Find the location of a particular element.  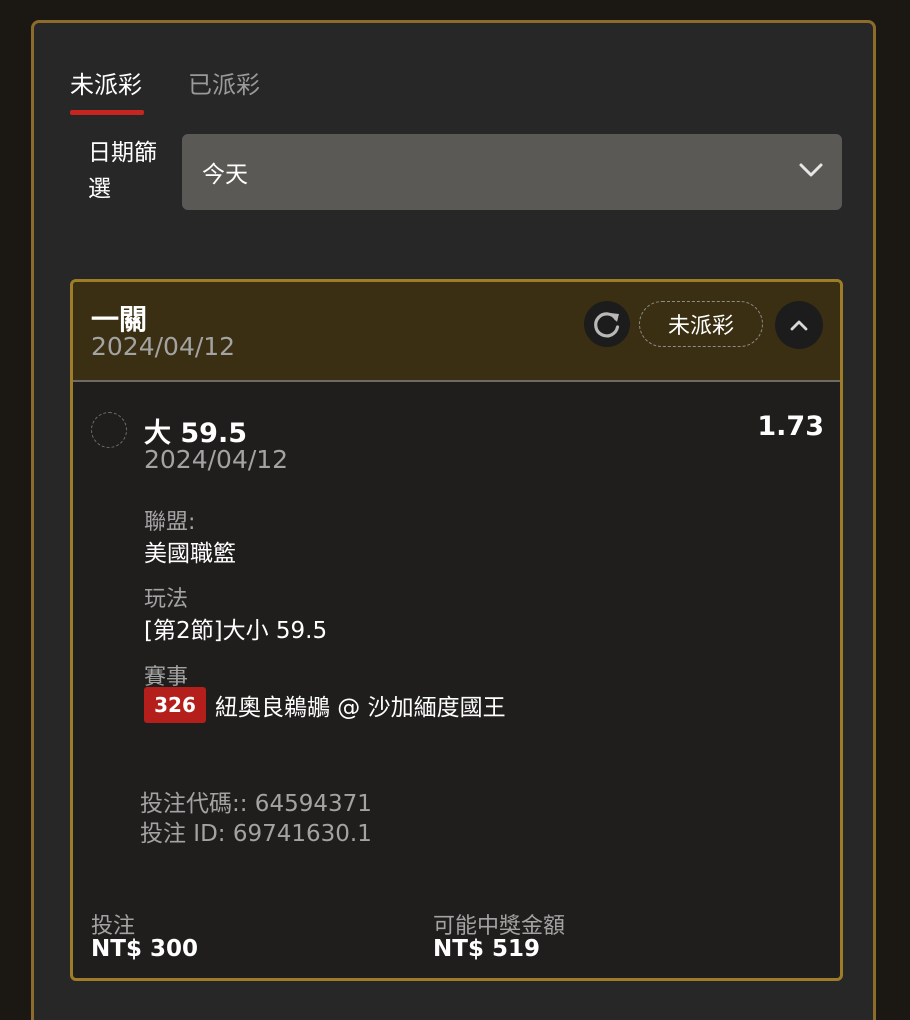

bet-card-date: 2024/04/12 is located at coordinates (163, 346).